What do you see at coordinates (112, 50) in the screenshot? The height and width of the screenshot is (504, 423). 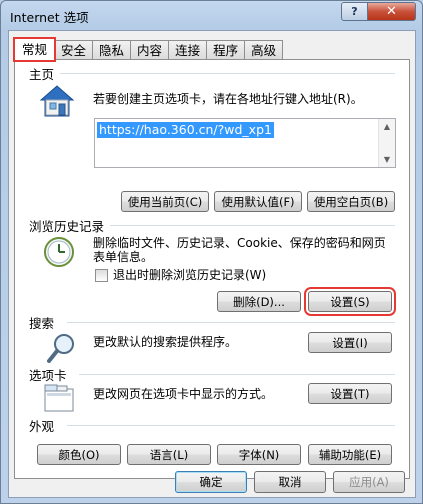 I see `tab-privacy: 隐私` at bounding box center [112, 50].